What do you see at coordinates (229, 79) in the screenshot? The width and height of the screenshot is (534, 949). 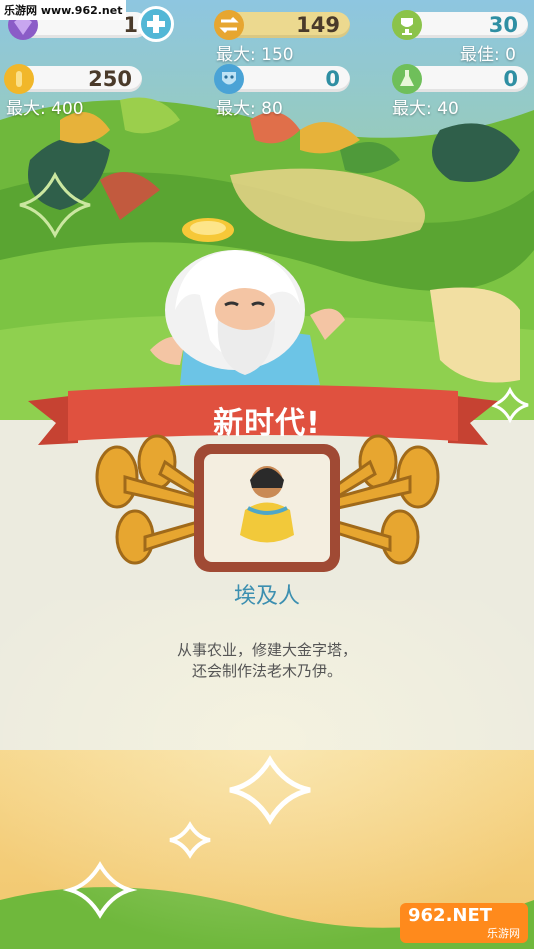 I see `theater-mask-icon` at bounding box center [229, 79].